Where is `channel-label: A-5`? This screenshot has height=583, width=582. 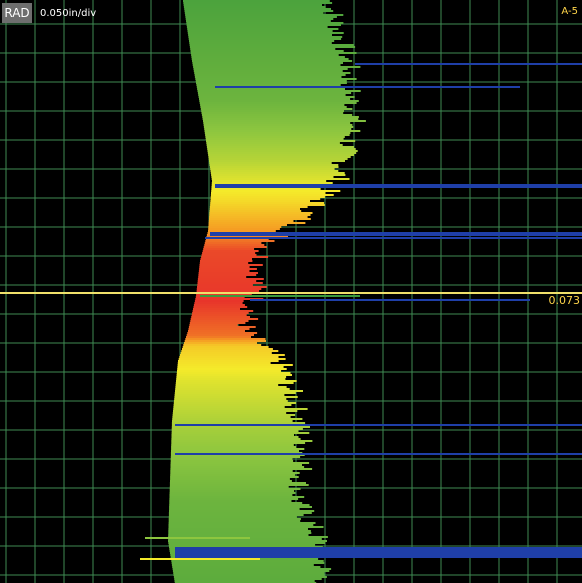
channel-label: A-5 is located at coordinates (569, 11).